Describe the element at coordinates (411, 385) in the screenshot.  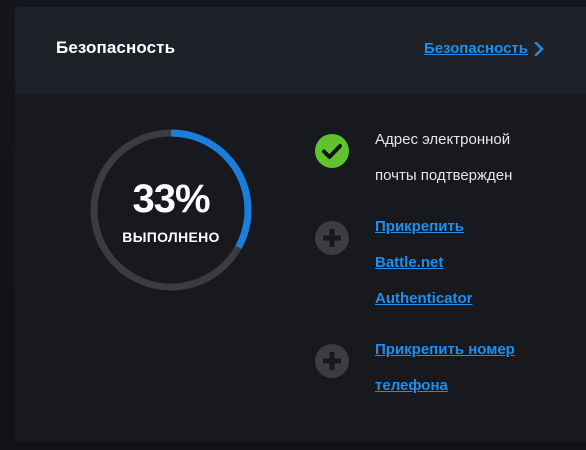
I see `phone-link-line-2: телефона` at that location.